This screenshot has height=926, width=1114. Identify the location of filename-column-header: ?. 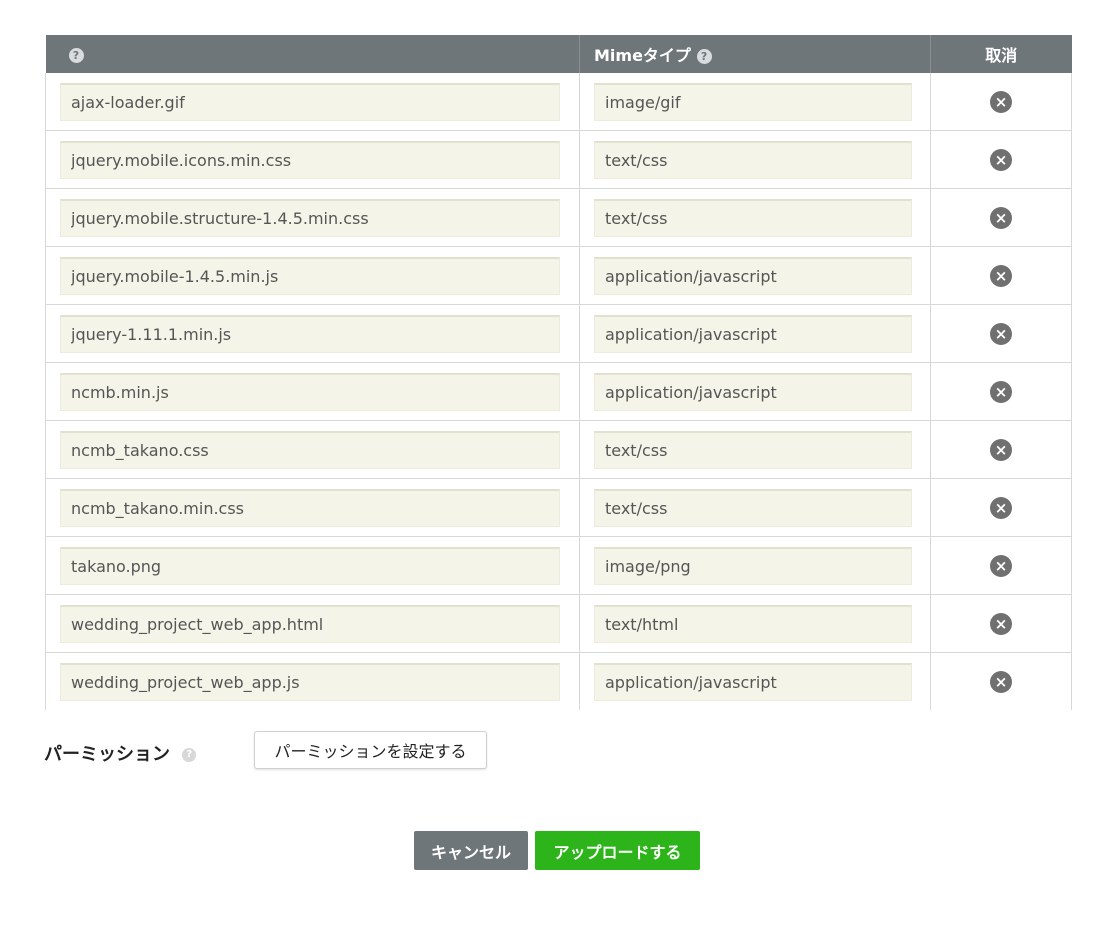
(312, 54).